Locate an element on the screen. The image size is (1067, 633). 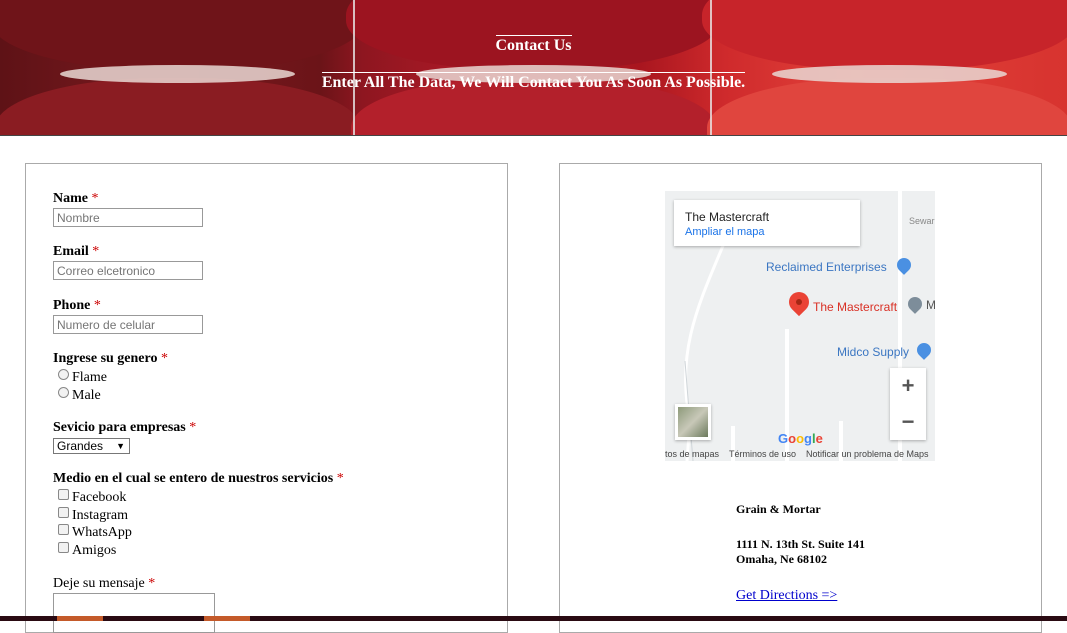
map-street-label: Sewar is located at coordinates (922, 221).